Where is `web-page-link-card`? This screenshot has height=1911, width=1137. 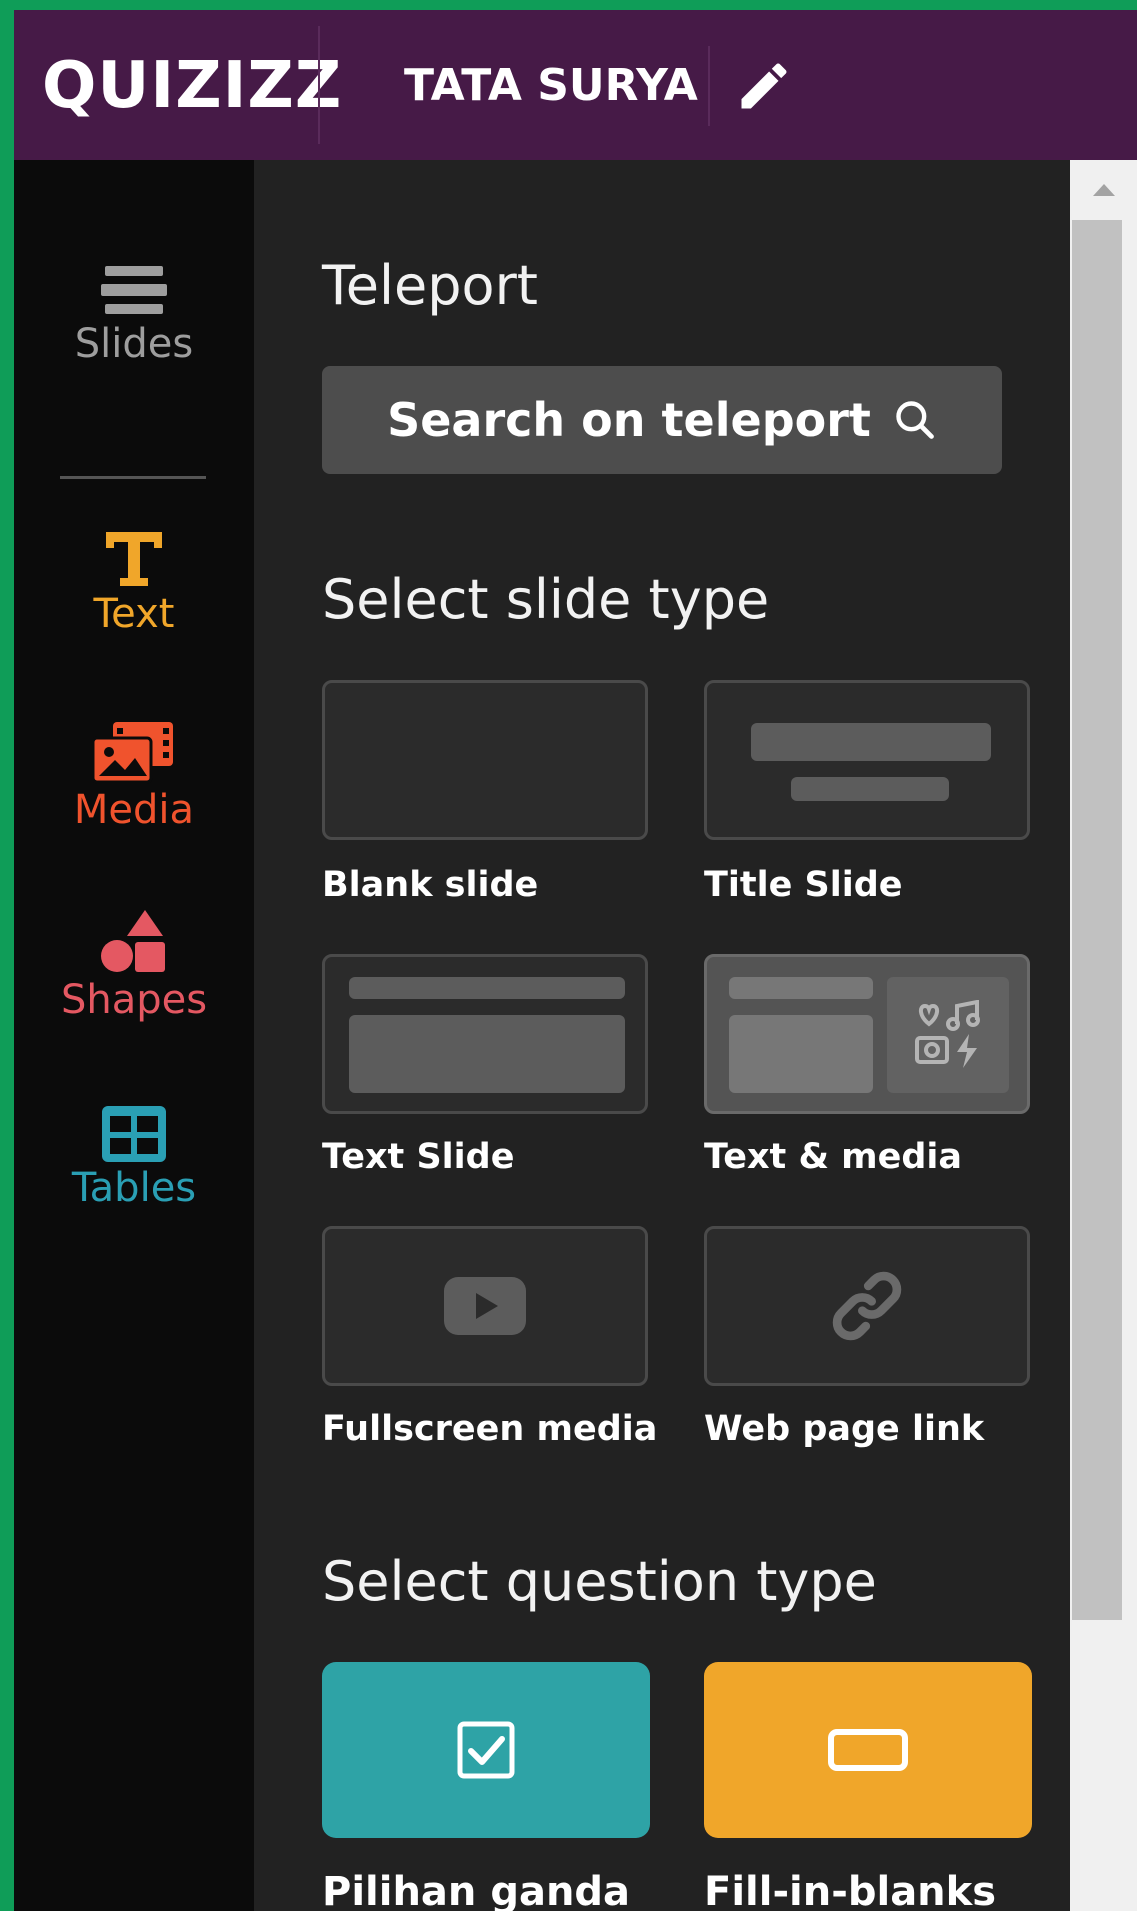
web-page-link-card is located at coordinates (867, 1306).